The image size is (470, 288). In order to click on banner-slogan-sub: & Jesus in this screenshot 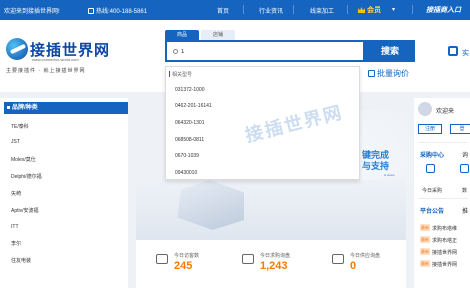, I will do `click(389, 175)`.